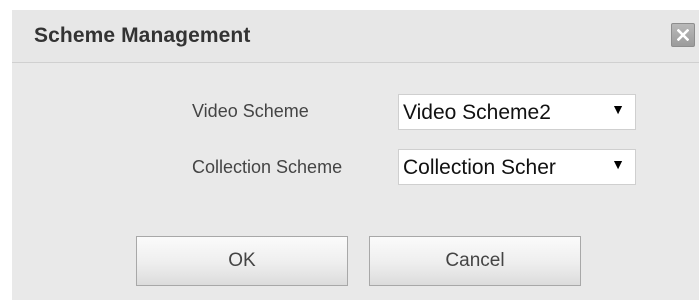 Image resolution: width=699 pixels, height=300 pixels. What do you see at coordinates (250, 111) in the screenshot?
I see `video-scheme-label: Video Scheme` at bounding box center [250, 111].